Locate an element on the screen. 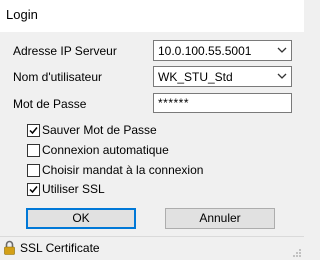 The width and height of the screenshot is (320, 260). lock-icon is located at coordinates (9, 247).